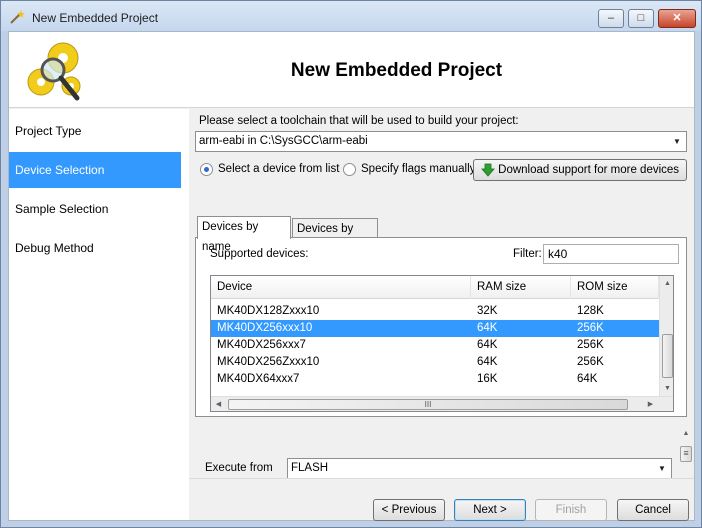  I want to click on cell-device: MK40DX64xxx7, so click(258, 379).